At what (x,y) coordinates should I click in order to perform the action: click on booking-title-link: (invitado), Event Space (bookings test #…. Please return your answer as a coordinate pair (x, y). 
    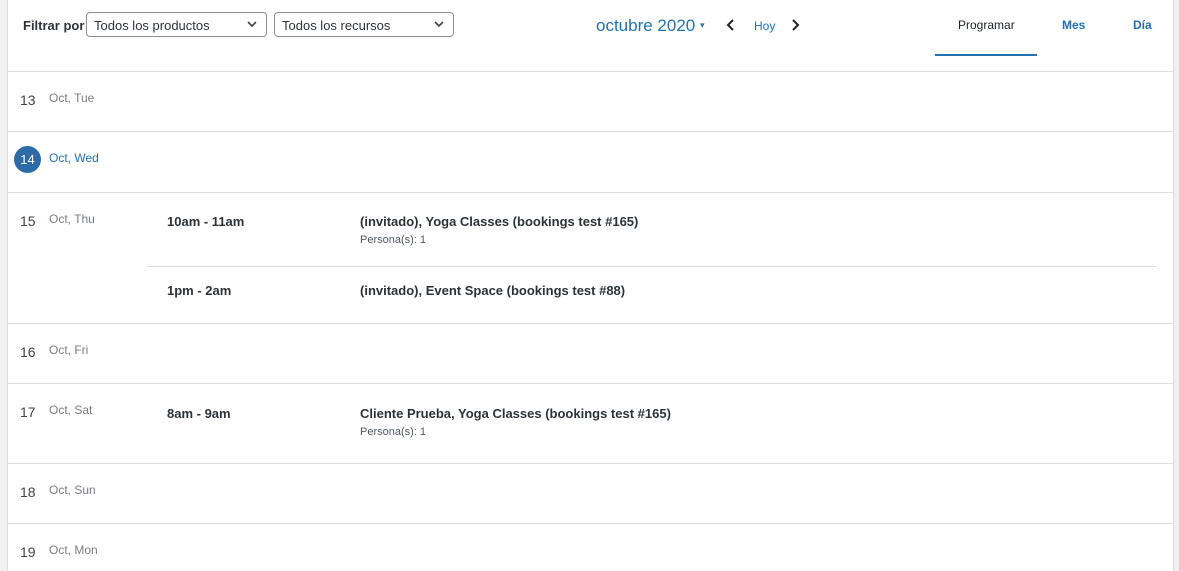
    Looking at the image, I should click on (492, 290).